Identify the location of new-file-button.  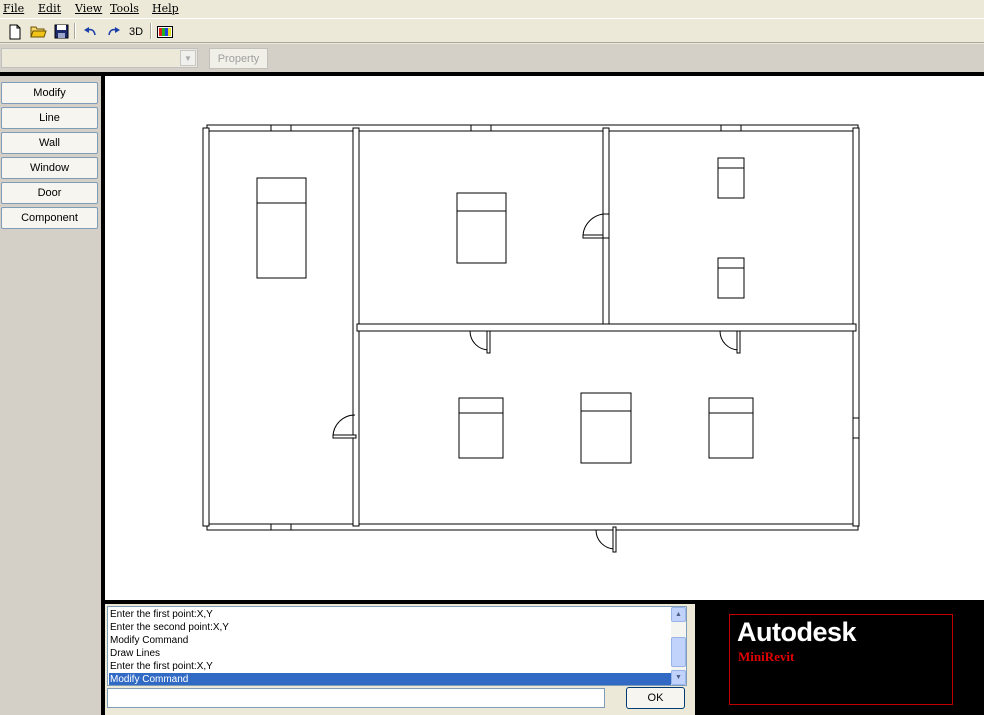
(15, 31).